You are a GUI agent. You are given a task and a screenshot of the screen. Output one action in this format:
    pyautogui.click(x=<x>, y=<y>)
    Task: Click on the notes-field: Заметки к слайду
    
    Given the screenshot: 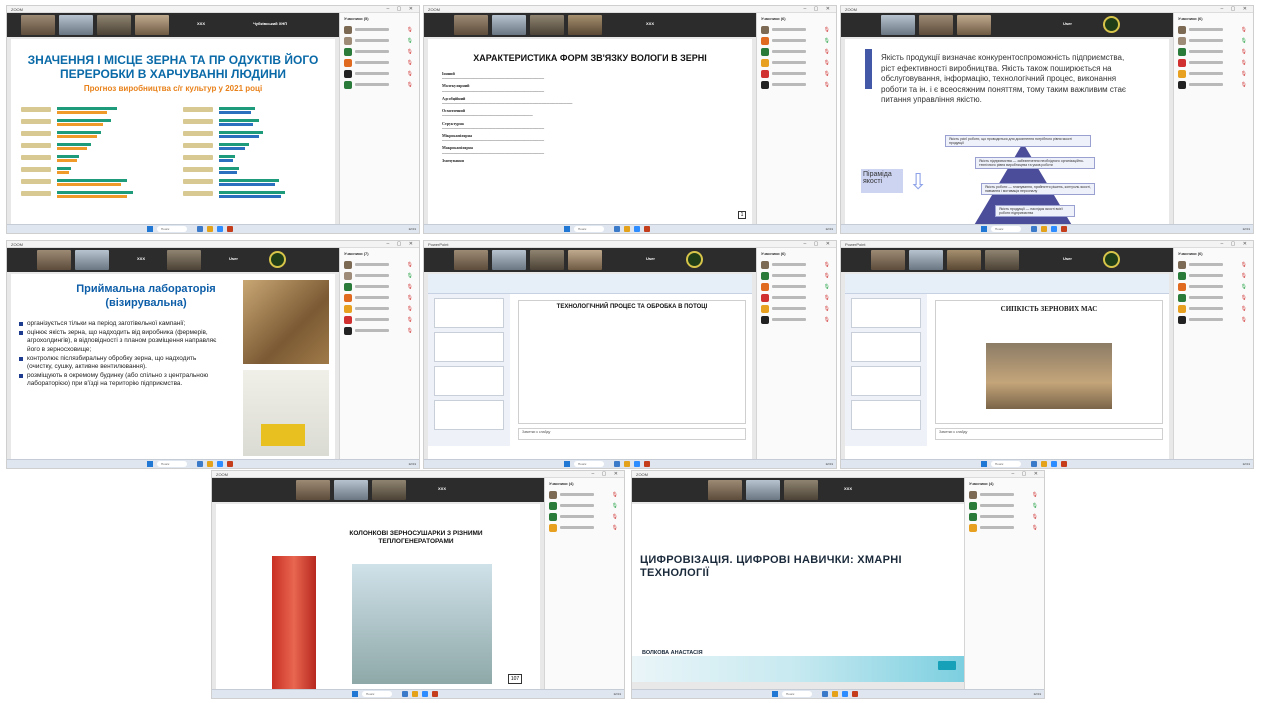 What is the action you would take?
    pyautogui.click(x=1049, y=434)
    